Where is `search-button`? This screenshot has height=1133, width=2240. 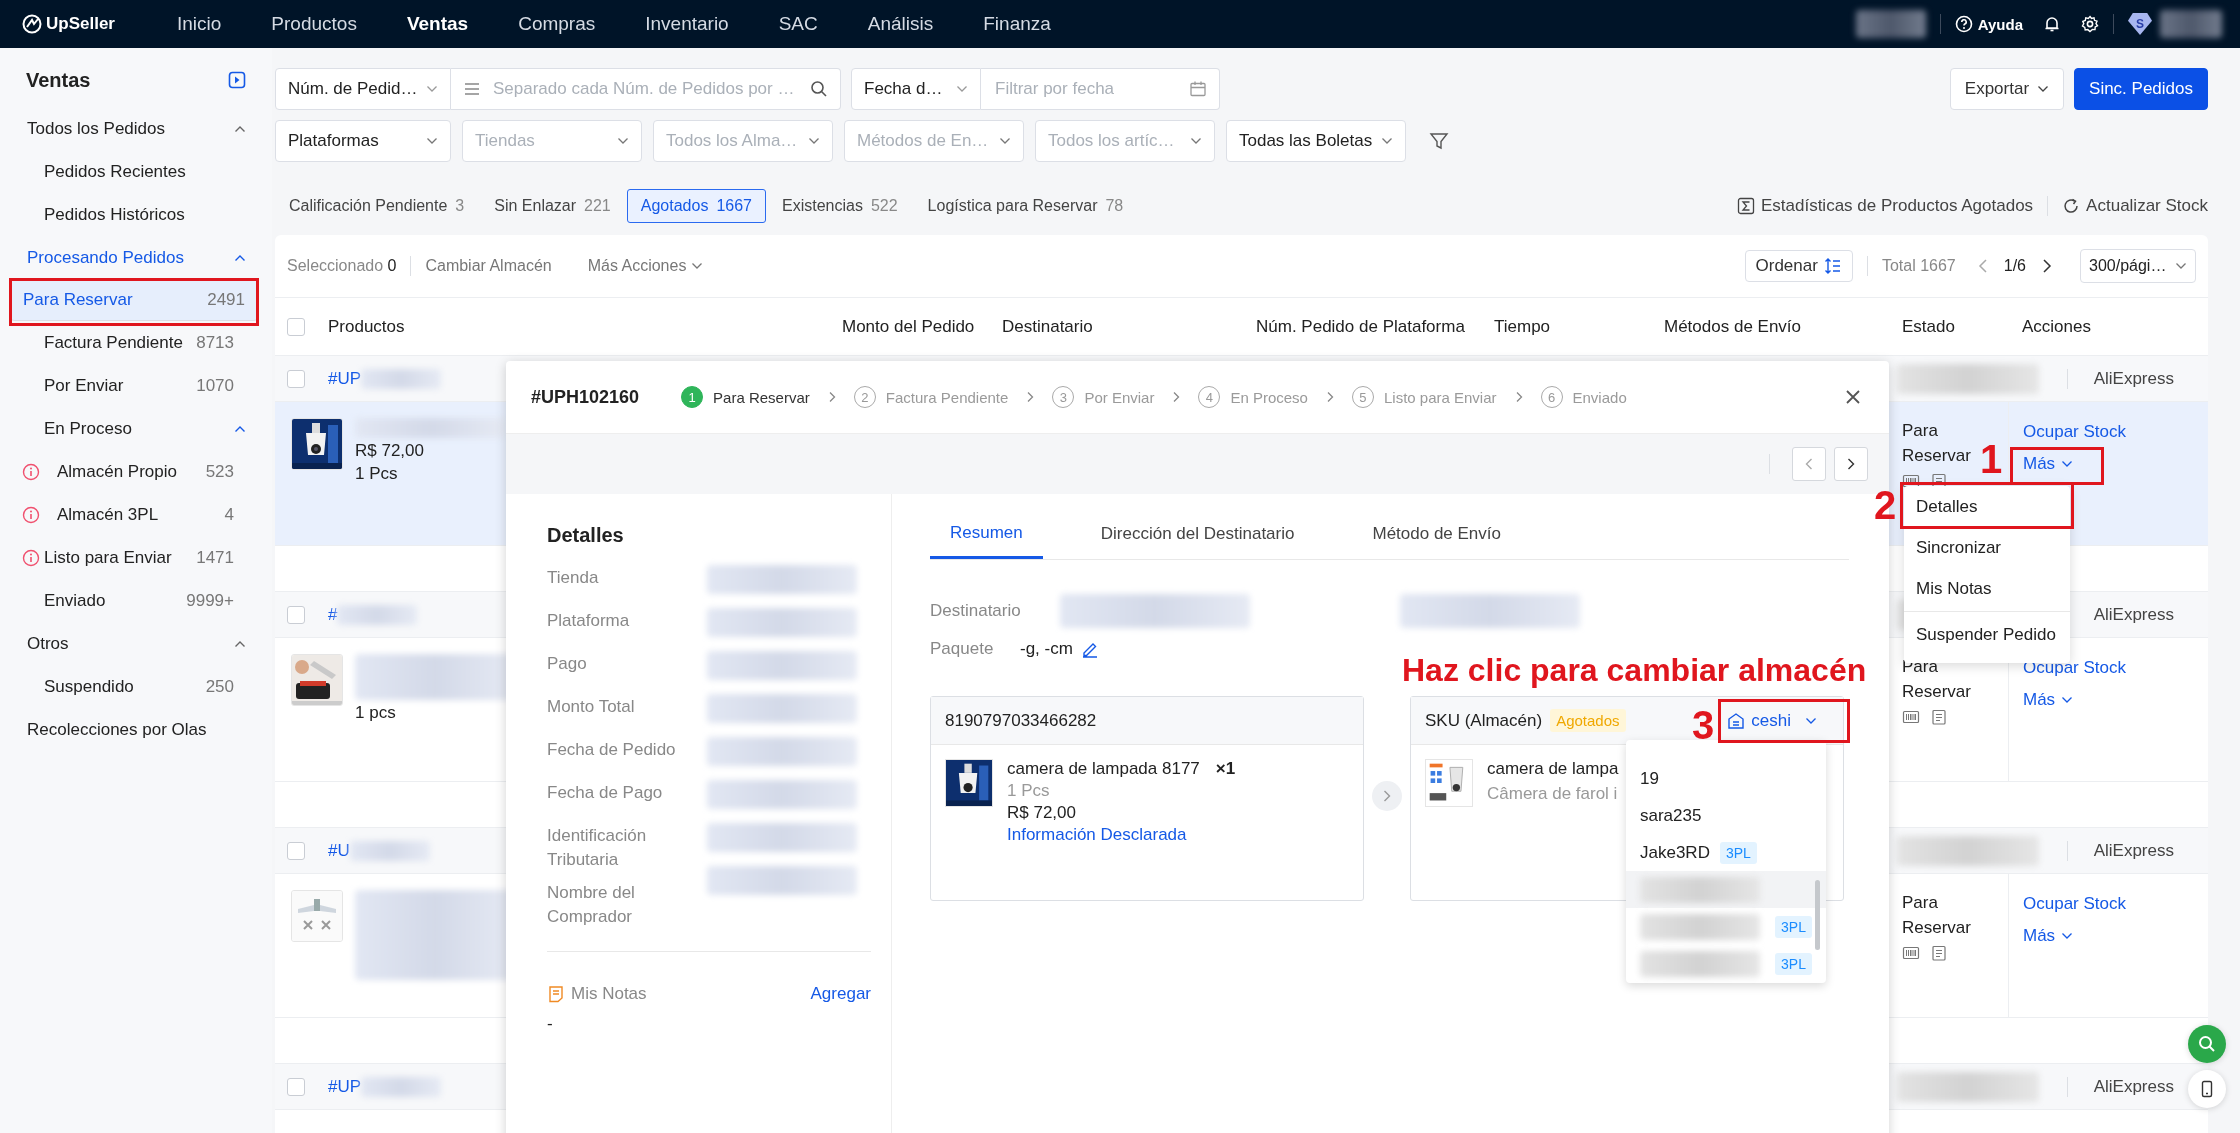
search-button is located at coordinates (2207, 1044).